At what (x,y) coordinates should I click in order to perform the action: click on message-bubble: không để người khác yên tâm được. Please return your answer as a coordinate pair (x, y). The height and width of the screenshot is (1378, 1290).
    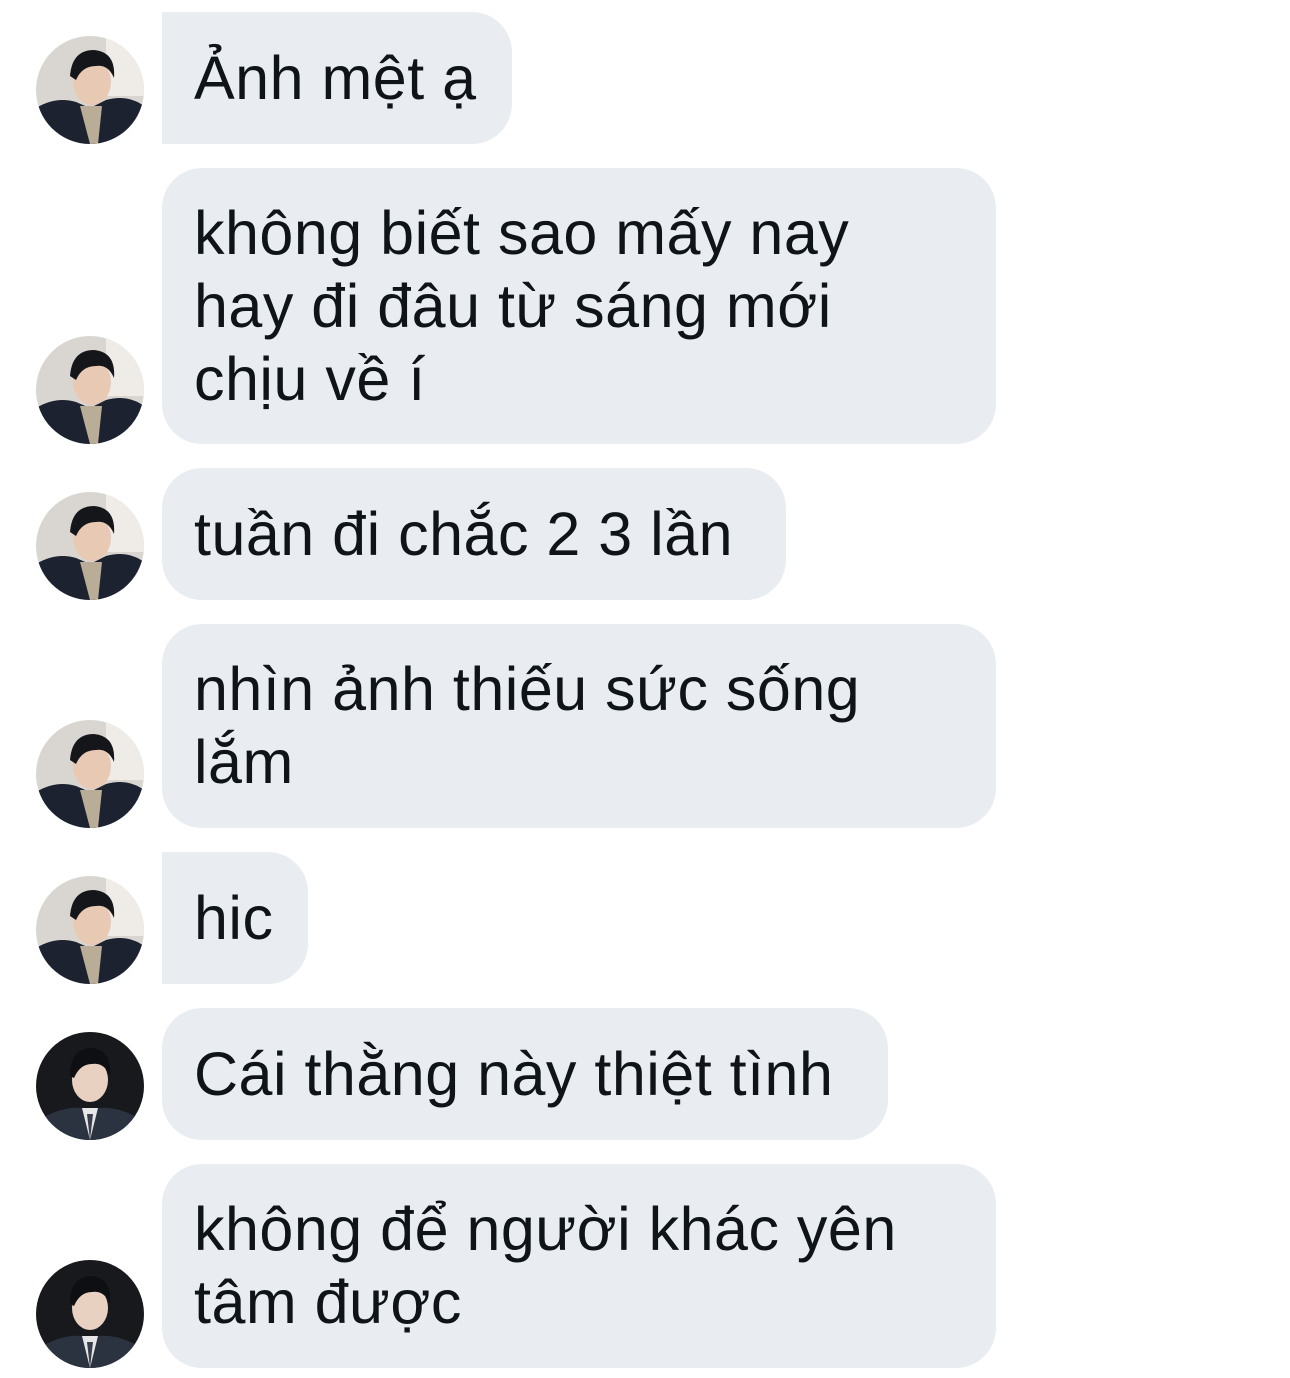
    Looking at the image, I should click on (579, 1266).